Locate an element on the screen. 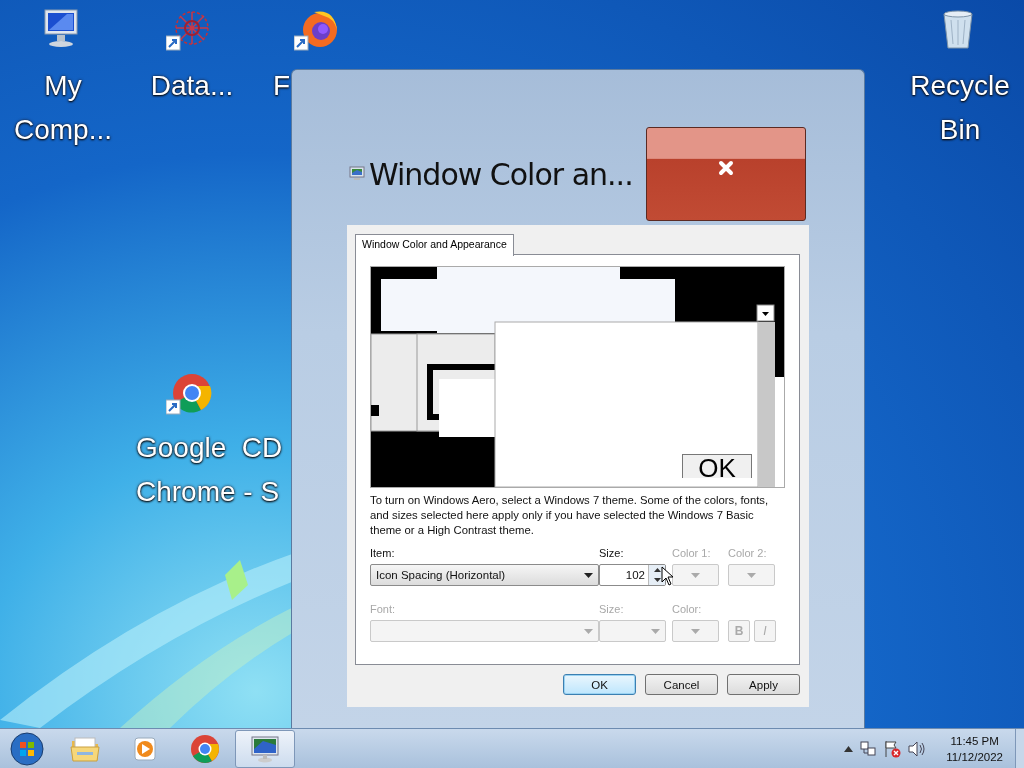 This screenshot has height=768, width=1024. icon-label: Recycle is located at coordinates (960, 86).